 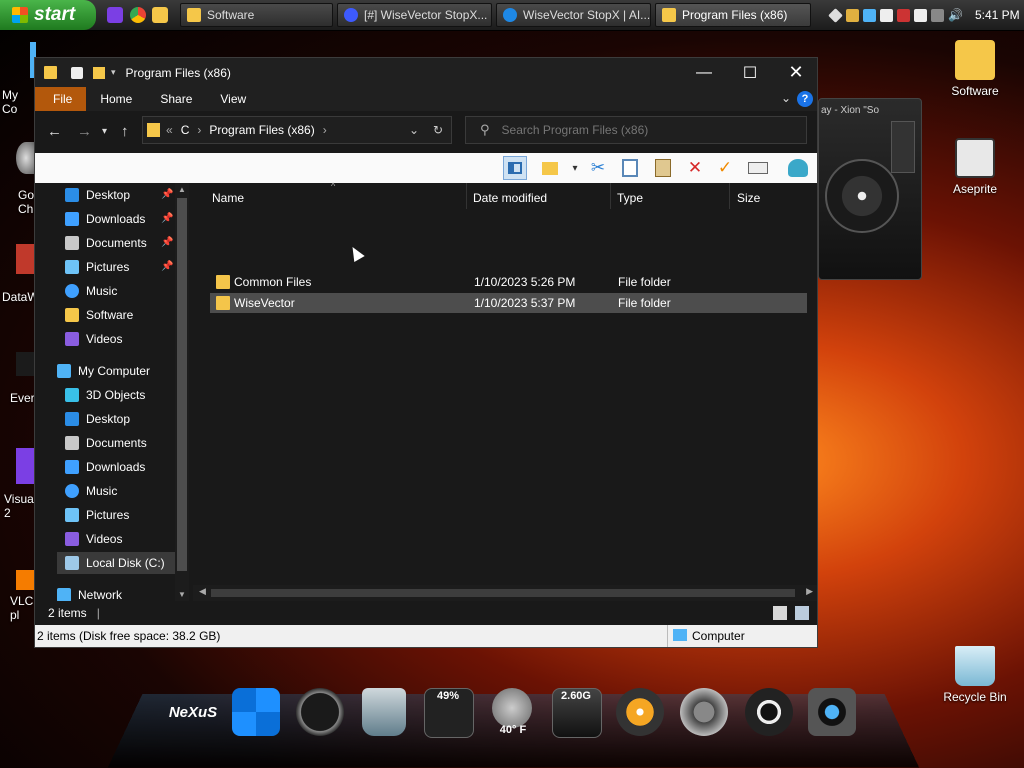 What do you see at coordinates (228, 198) in the screenshot?
I see `column-header-name: Name` at bounding box center [228, 198].